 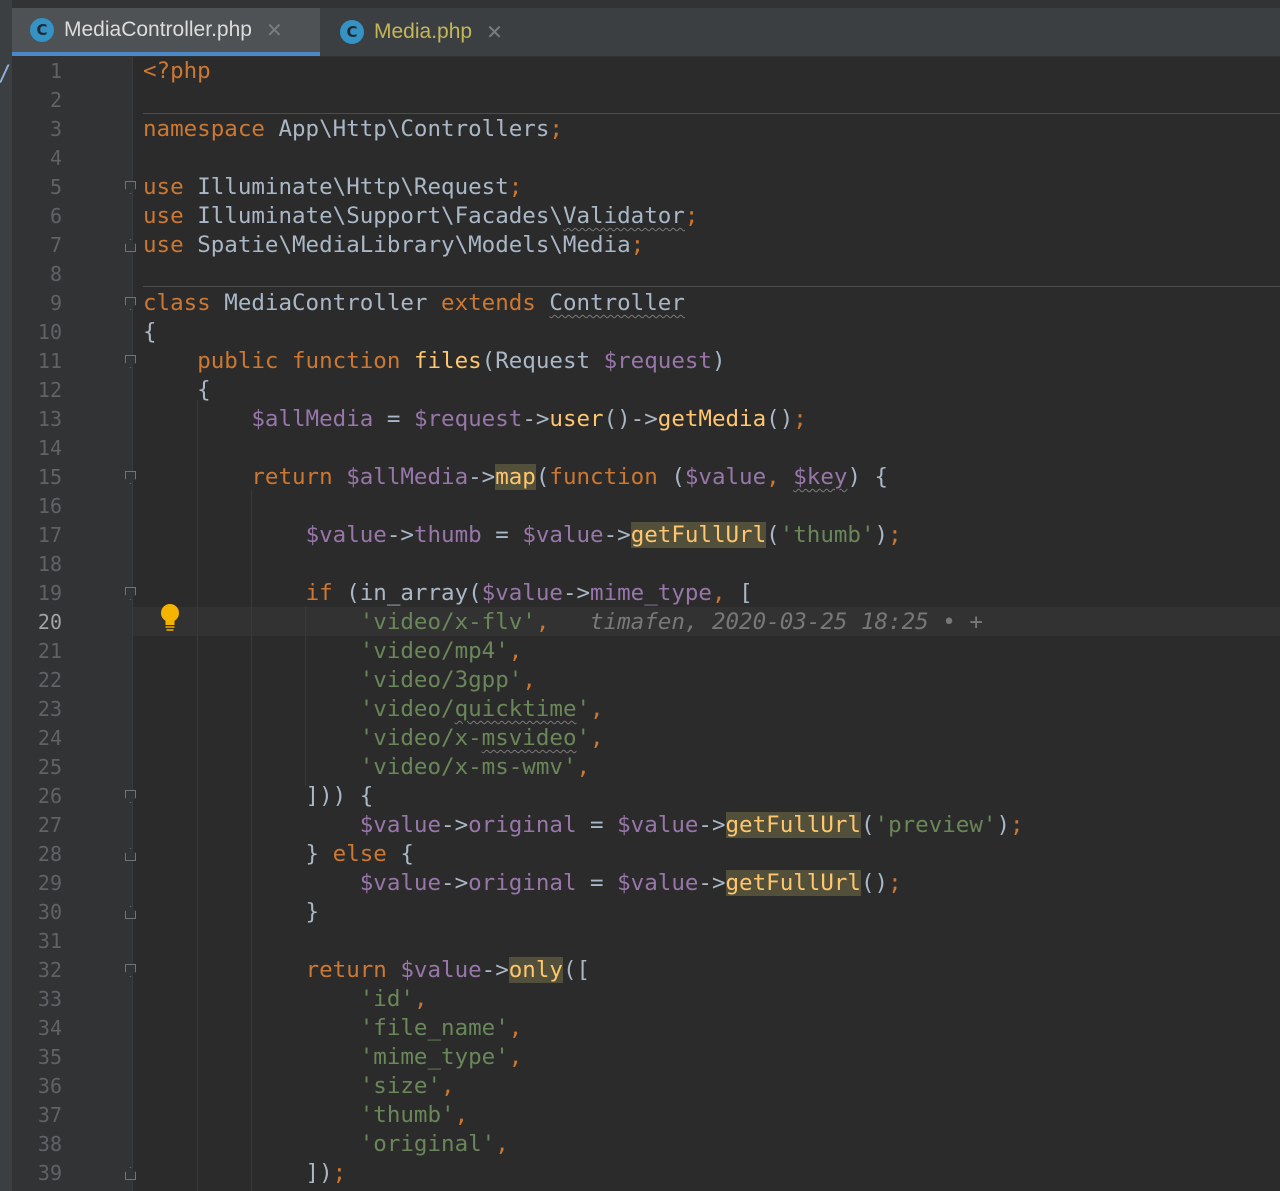 What do you see at coordinates (72, 1028) in the screenshot?
I see `line-number: 34` at bounding box center [72, 1028].